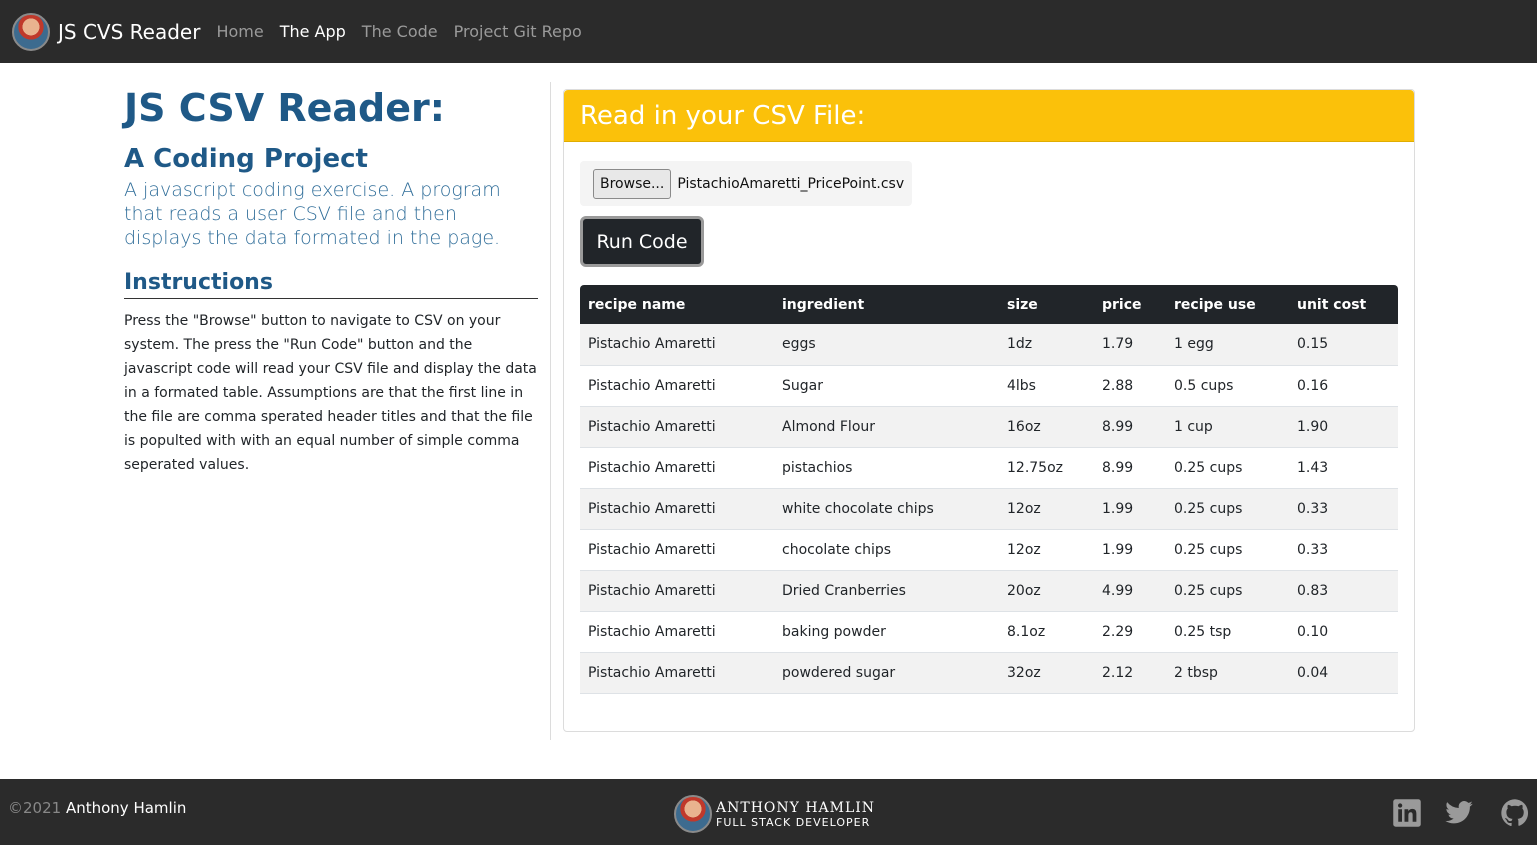  I want to click on column-header: recipe use, so click(1227, 304).